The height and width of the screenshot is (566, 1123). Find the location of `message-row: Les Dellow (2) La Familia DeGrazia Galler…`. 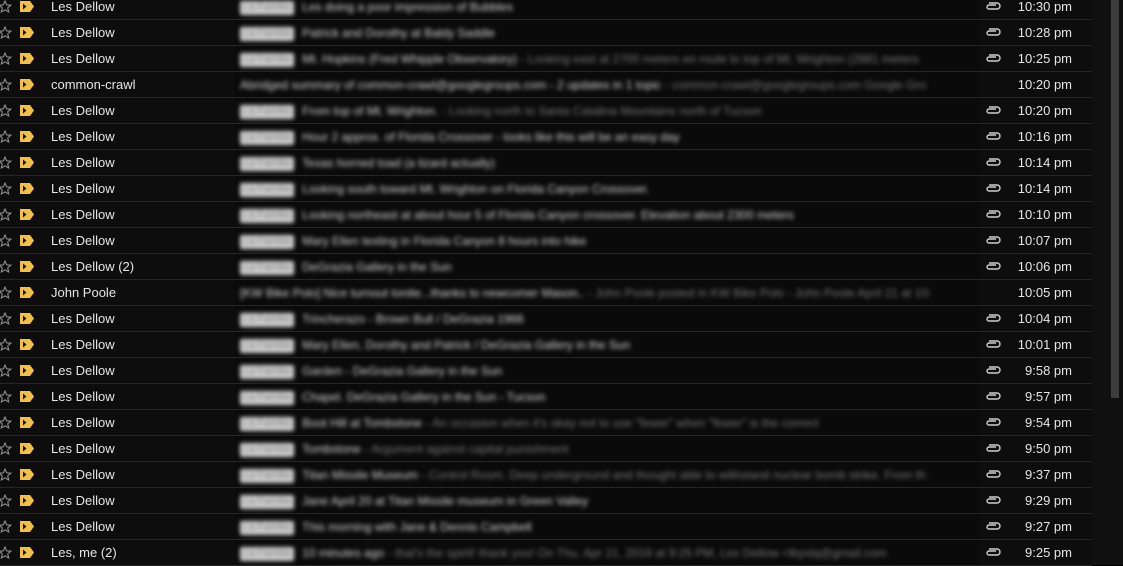

message-row: Les Dellow (2) La Familia DeGrazia Galler… is located at coordinates (546, 267).